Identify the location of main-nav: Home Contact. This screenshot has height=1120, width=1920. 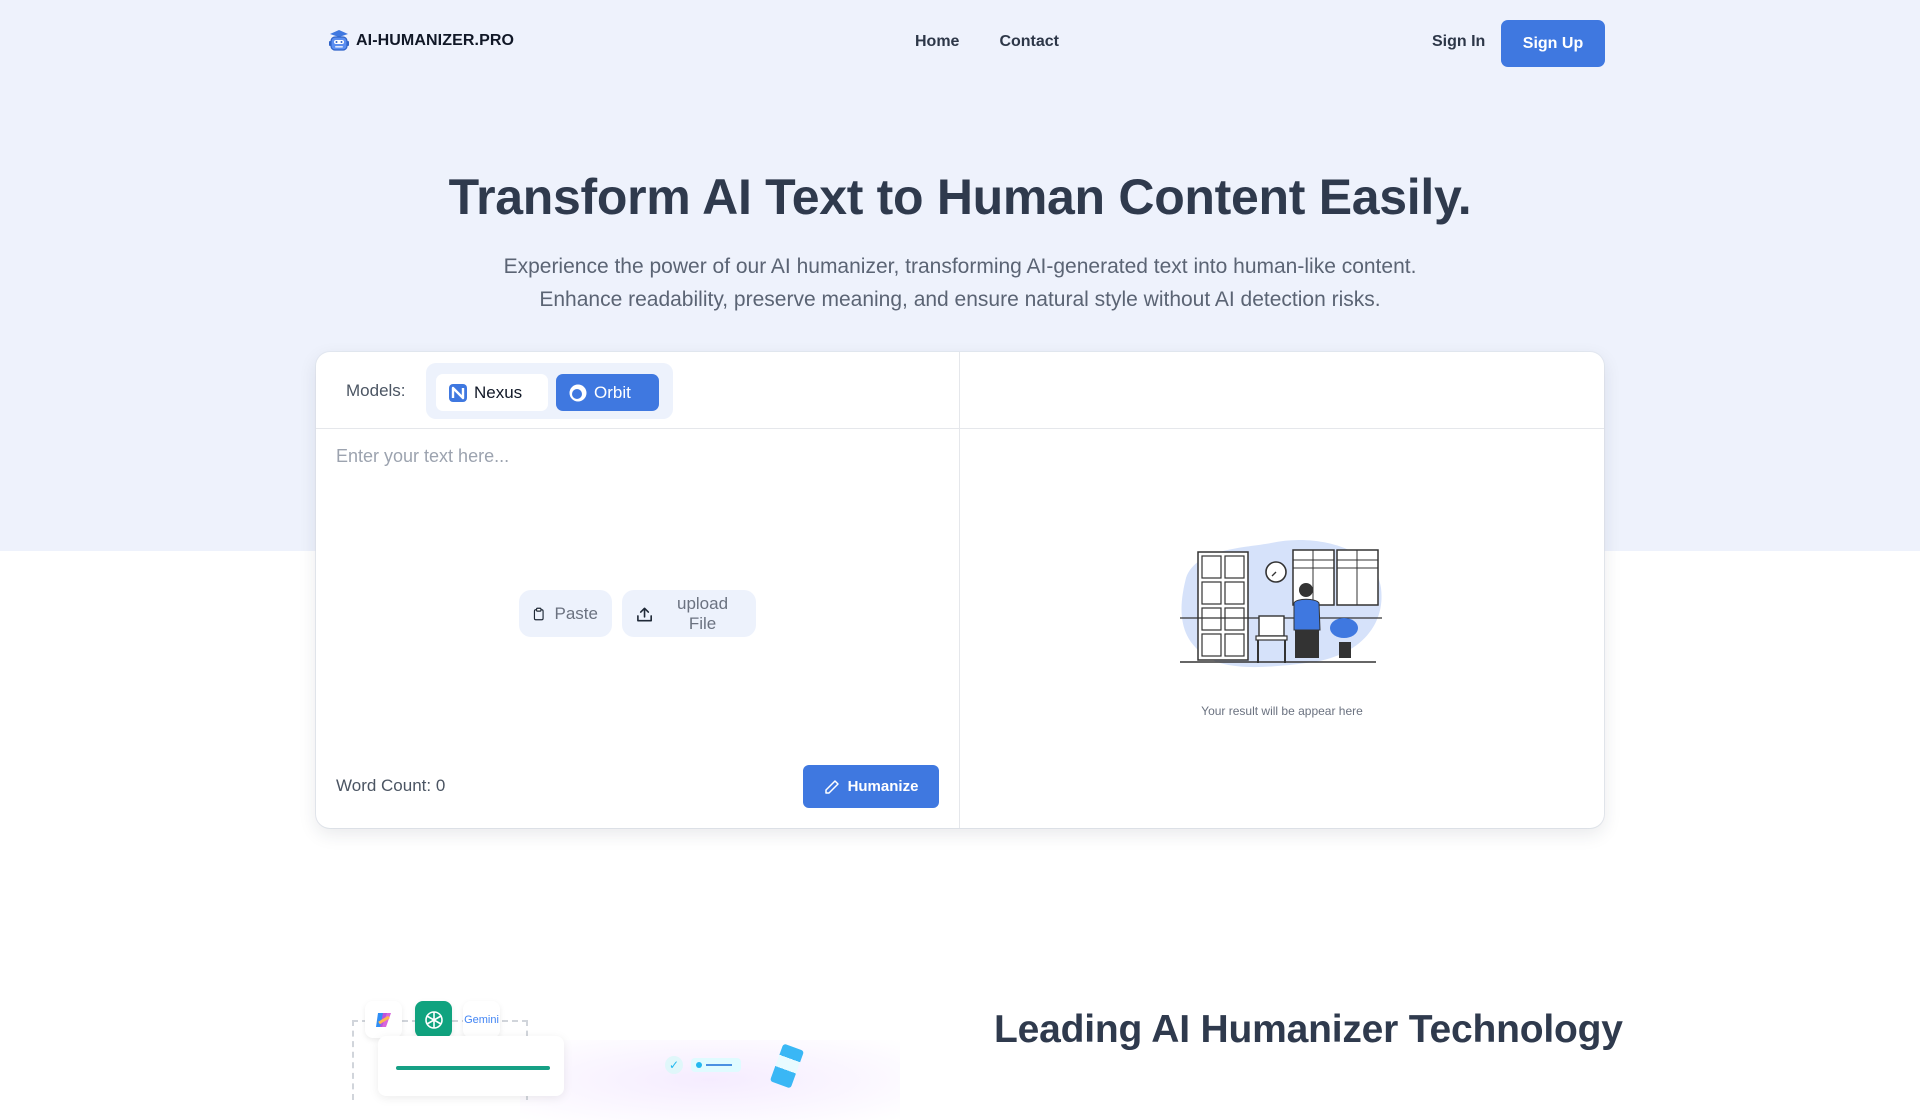
(987, 42).